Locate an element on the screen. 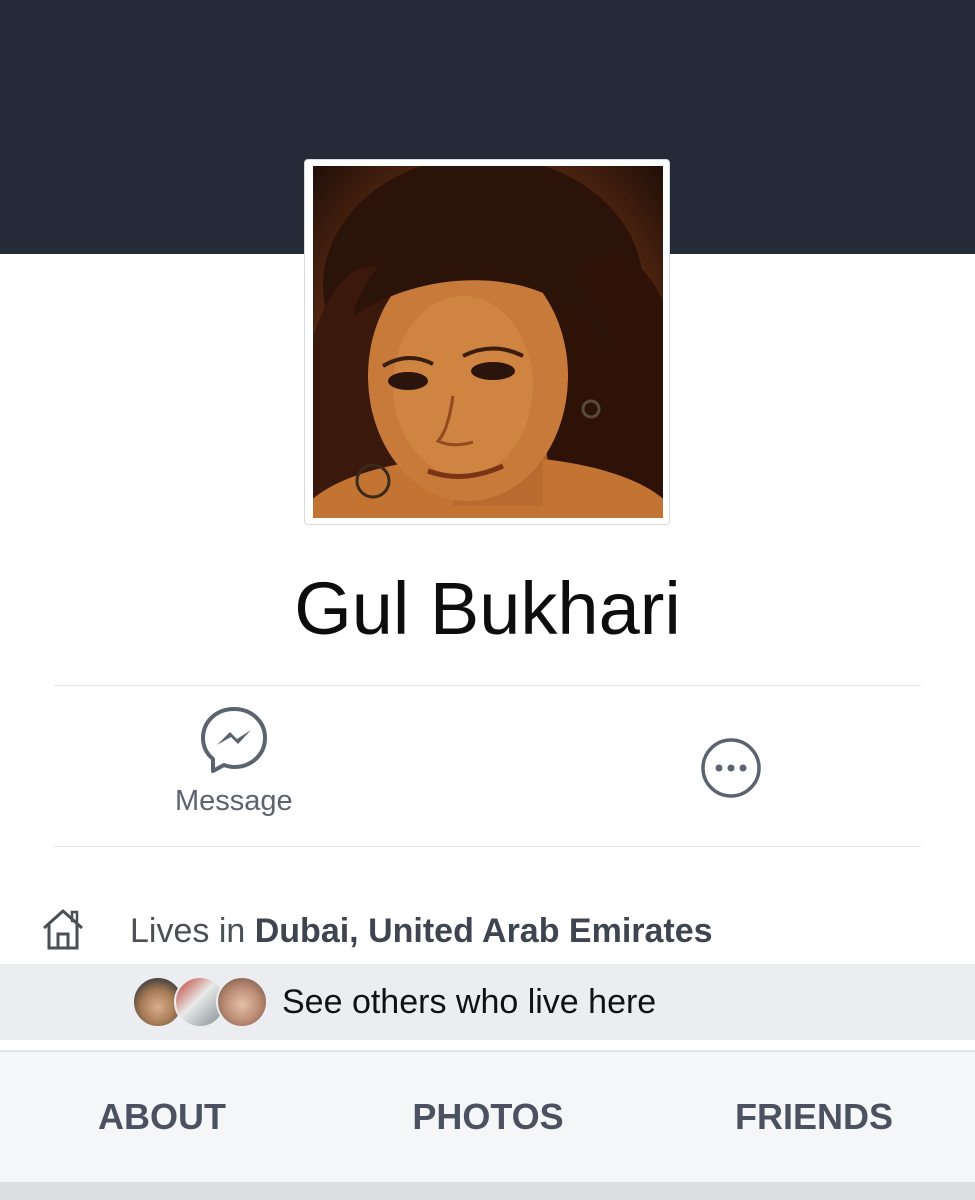 The width and height of the screenshot is (975, 1200). lives-in-row: Lives in Dubai, United Arab Emirates is located at coordinates (376, 931).